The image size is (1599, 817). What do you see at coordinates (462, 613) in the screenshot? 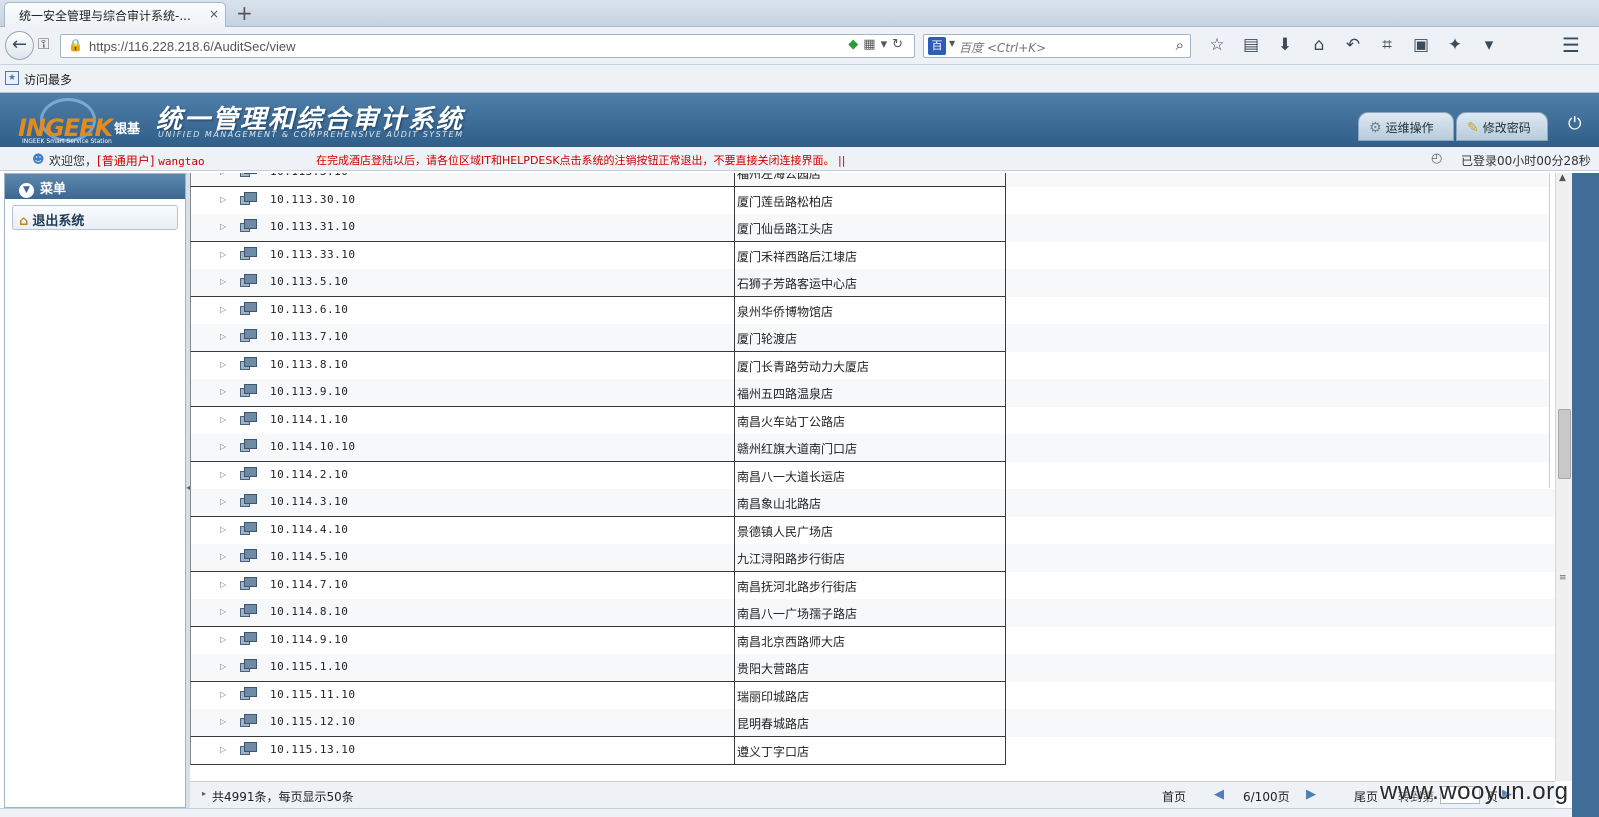
I see `host-cell: ▷ 10.114.8.10` at bounding box center [462, 613].